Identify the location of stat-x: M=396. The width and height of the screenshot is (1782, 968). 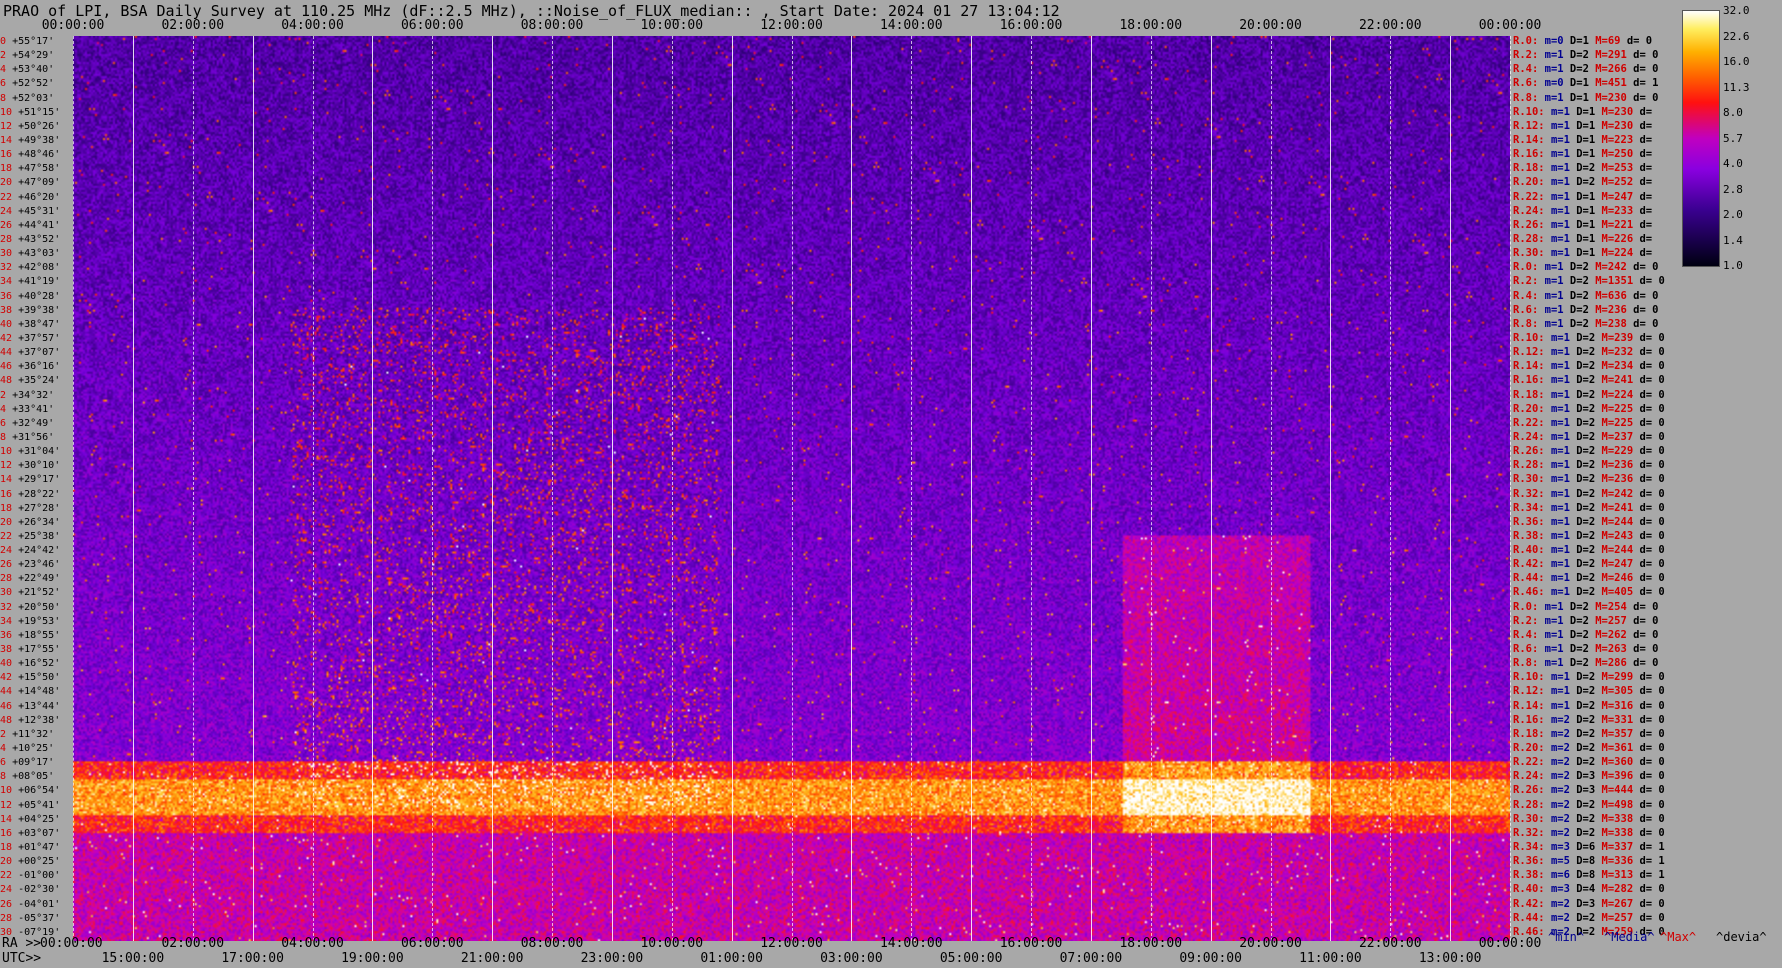
(1617, 776).